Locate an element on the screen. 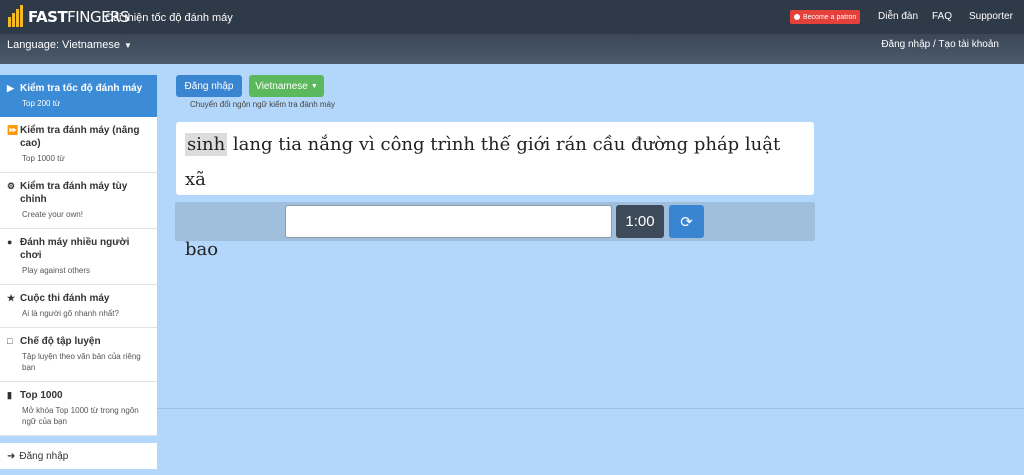  sidebar-item-speed-test: ▶ Kiểm tra tốc độ đánh máy Top 200 từ is located at coordinates (78, 96).